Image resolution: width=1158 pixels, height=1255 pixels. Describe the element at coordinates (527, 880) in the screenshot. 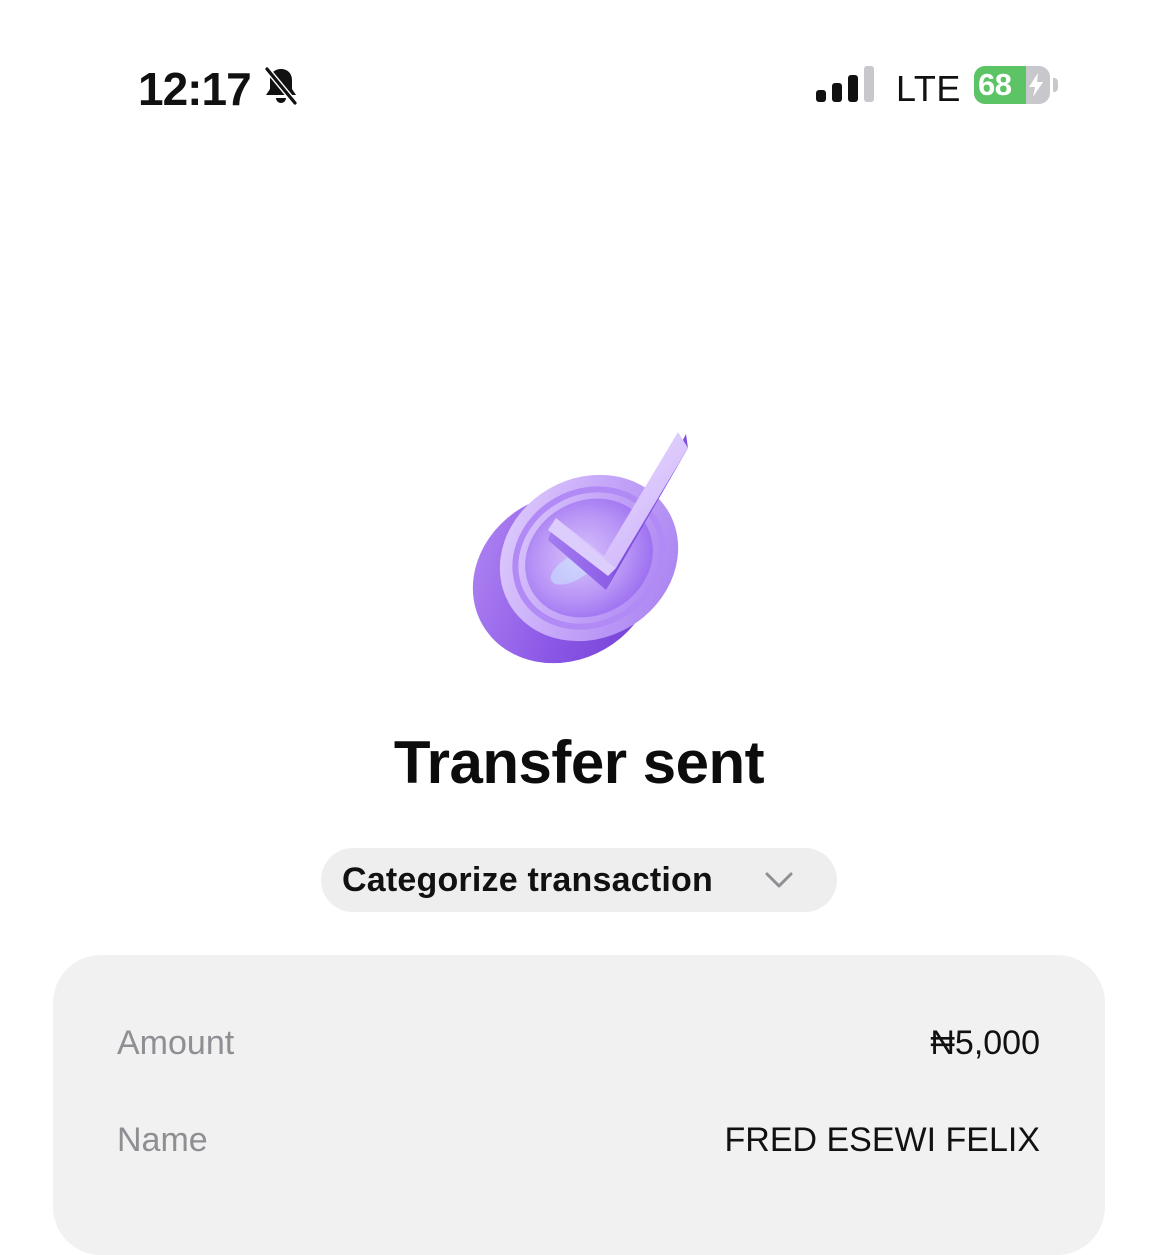

I see `categorize-transaction-label: Categorize transaction` at that location.